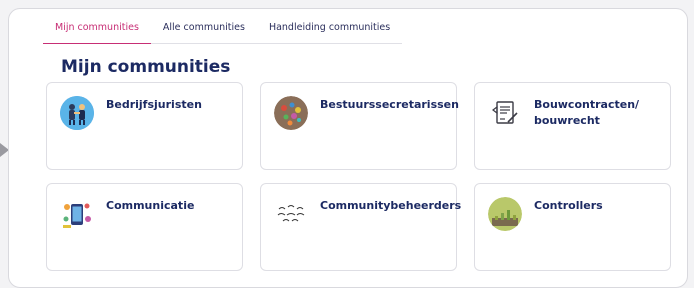 The width and height of the screenshot is (694, 288). Describe the element at coordinates (146, 67) in the screenshot. I see `page-title: Mijn communities` at that location.